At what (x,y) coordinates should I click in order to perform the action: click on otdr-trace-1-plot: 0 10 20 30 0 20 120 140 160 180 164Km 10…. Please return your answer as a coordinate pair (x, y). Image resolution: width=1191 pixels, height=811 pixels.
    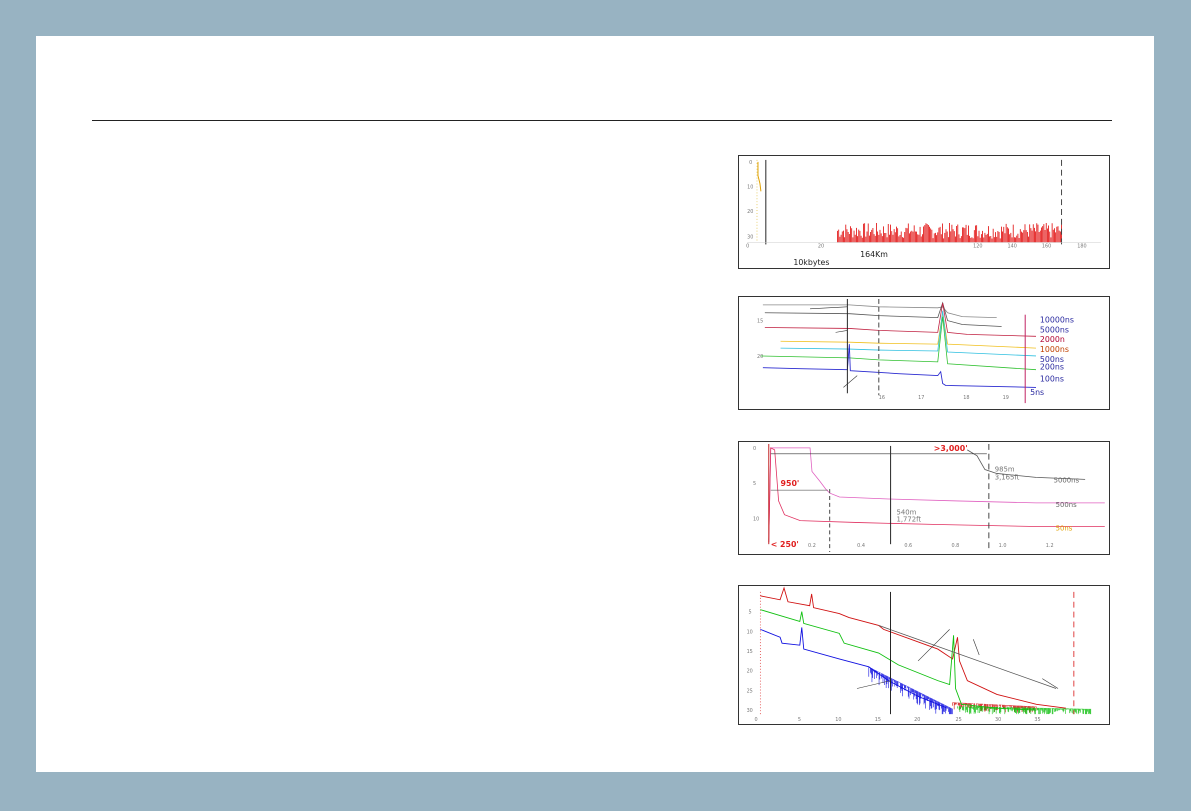
    Looking at the image, I should click on (923, 213).